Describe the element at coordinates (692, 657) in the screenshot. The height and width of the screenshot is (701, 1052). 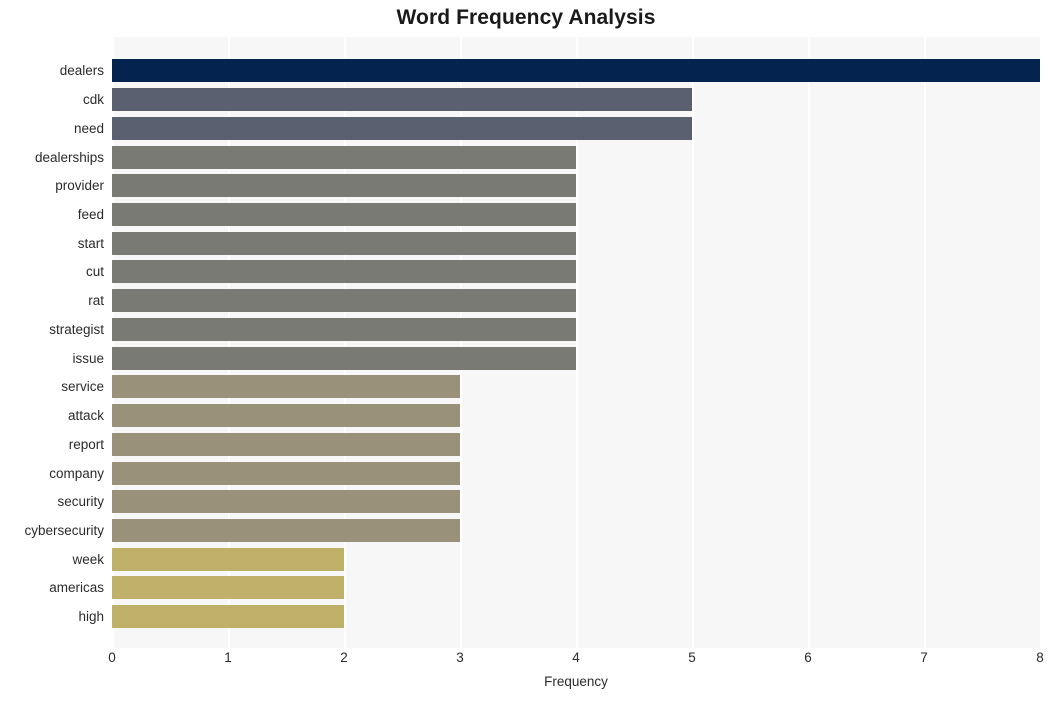
I see `x-tick-label-5: 5` at that location.